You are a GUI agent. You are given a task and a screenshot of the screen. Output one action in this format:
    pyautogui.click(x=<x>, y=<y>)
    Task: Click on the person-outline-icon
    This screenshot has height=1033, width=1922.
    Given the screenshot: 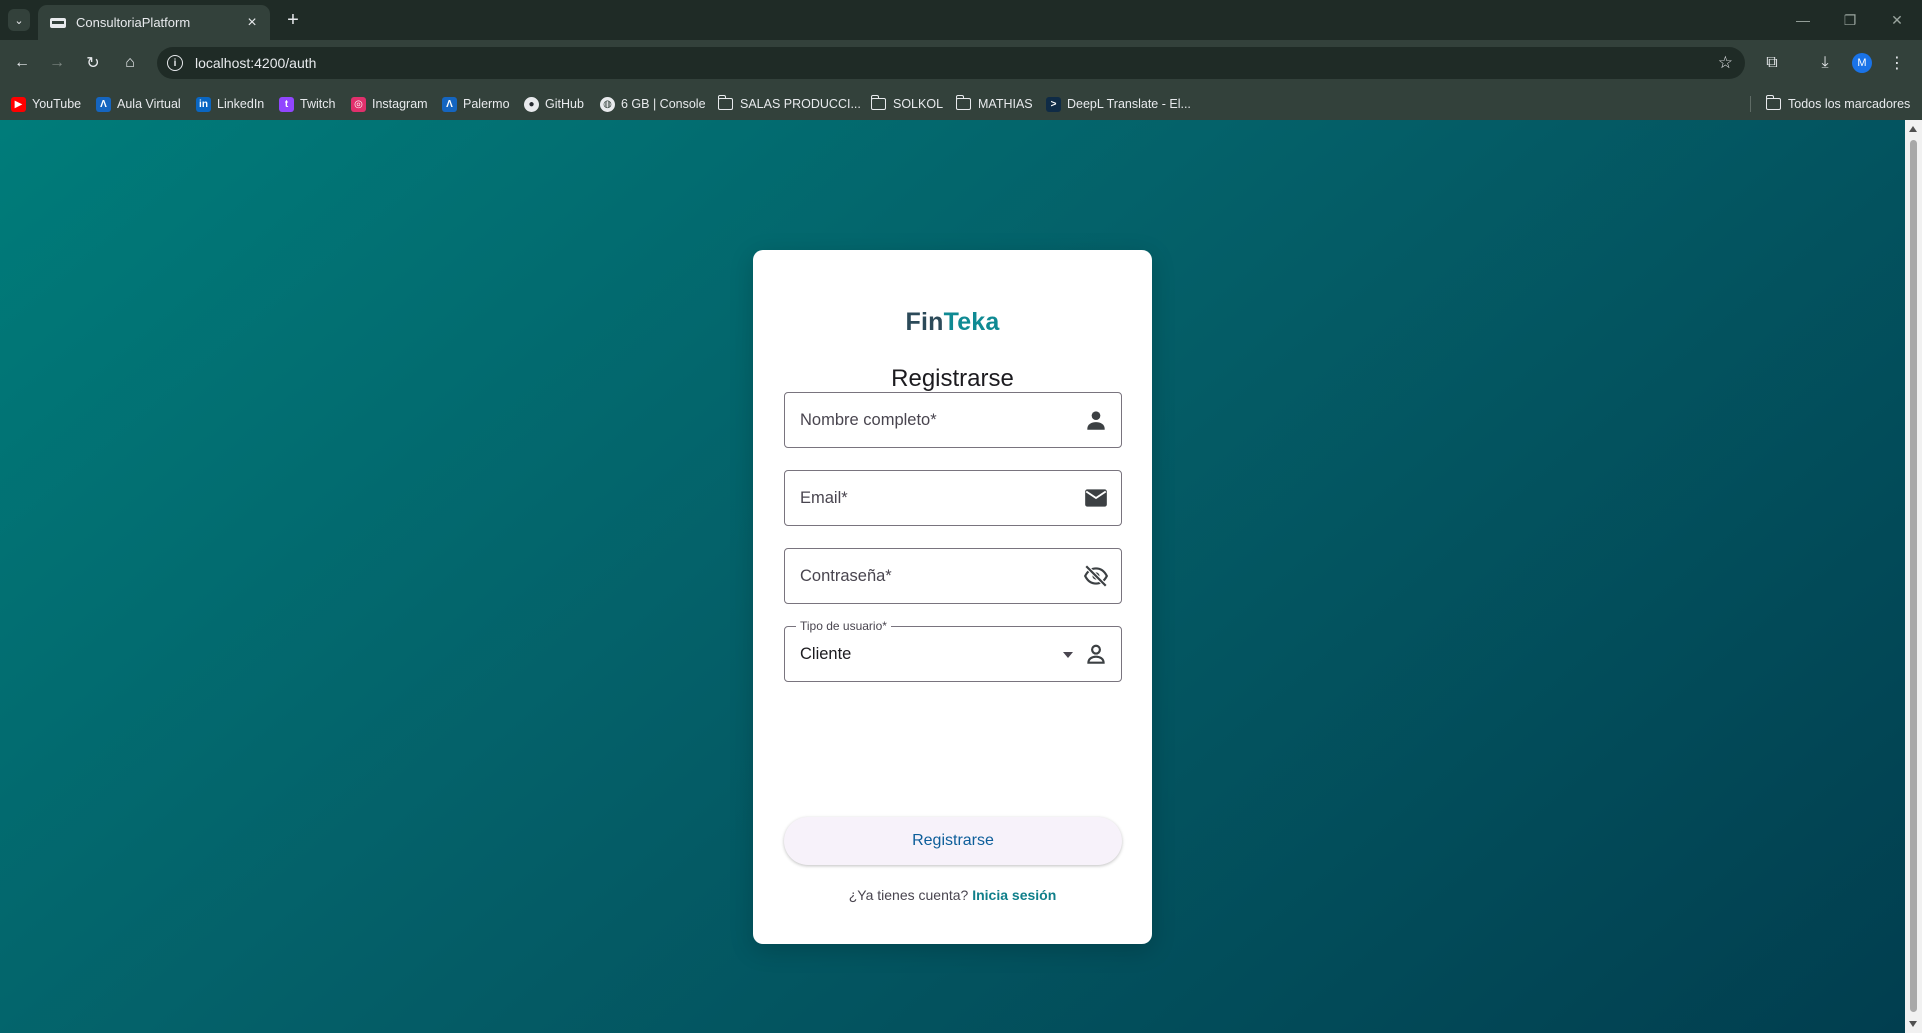 What is the action you would take?
    pyautogui.click(x=1096, y=654)
    